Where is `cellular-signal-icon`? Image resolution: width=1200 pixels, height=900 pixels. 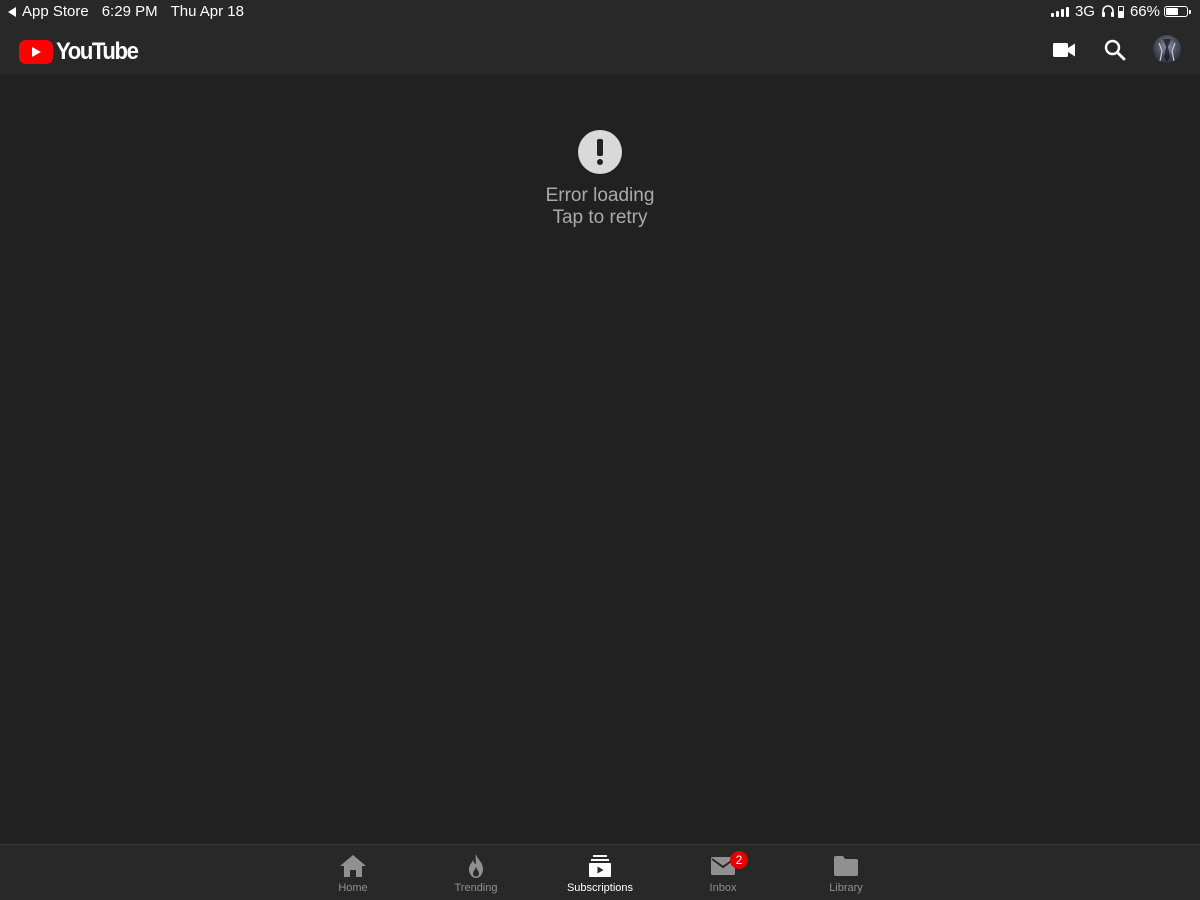
cellular-signal-icon is located at coordinates (1059, 11).